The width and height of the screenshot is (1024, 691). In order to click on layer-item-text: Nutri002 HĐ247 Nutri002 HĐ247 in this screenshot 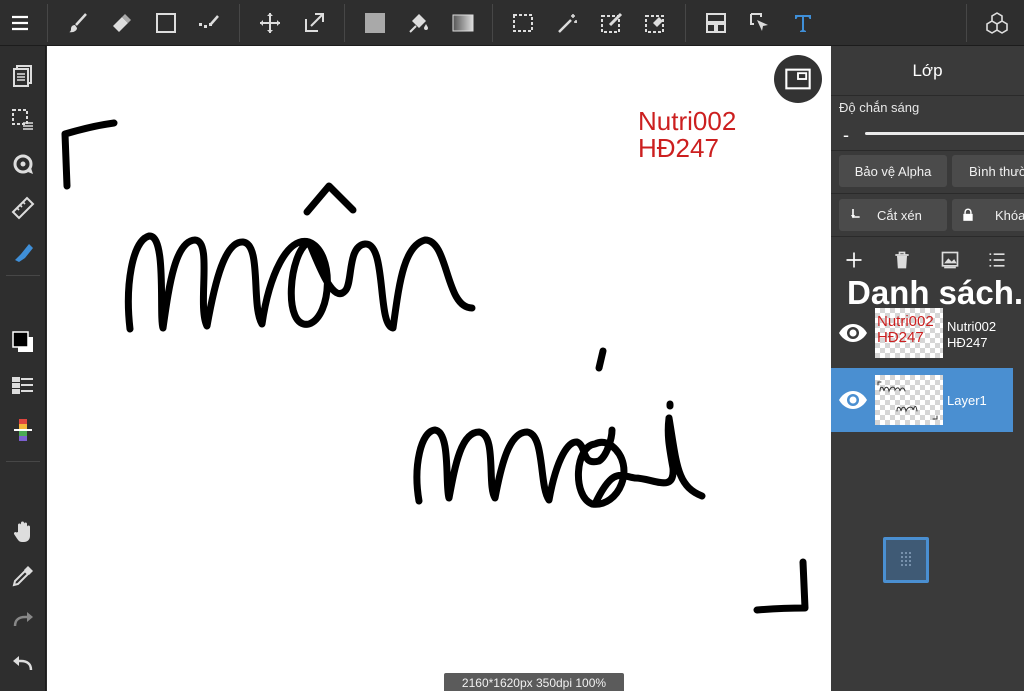, I will do `click(922, 333)`.